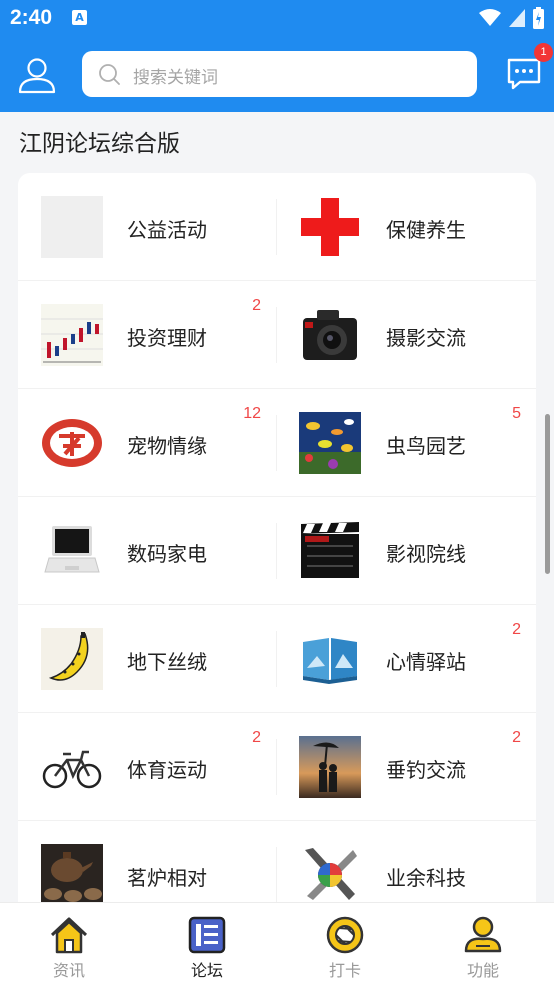 The height and width of the screenshot is (984, 554). I want to click on forum-label: 垂钓交流, so click(426, 770).